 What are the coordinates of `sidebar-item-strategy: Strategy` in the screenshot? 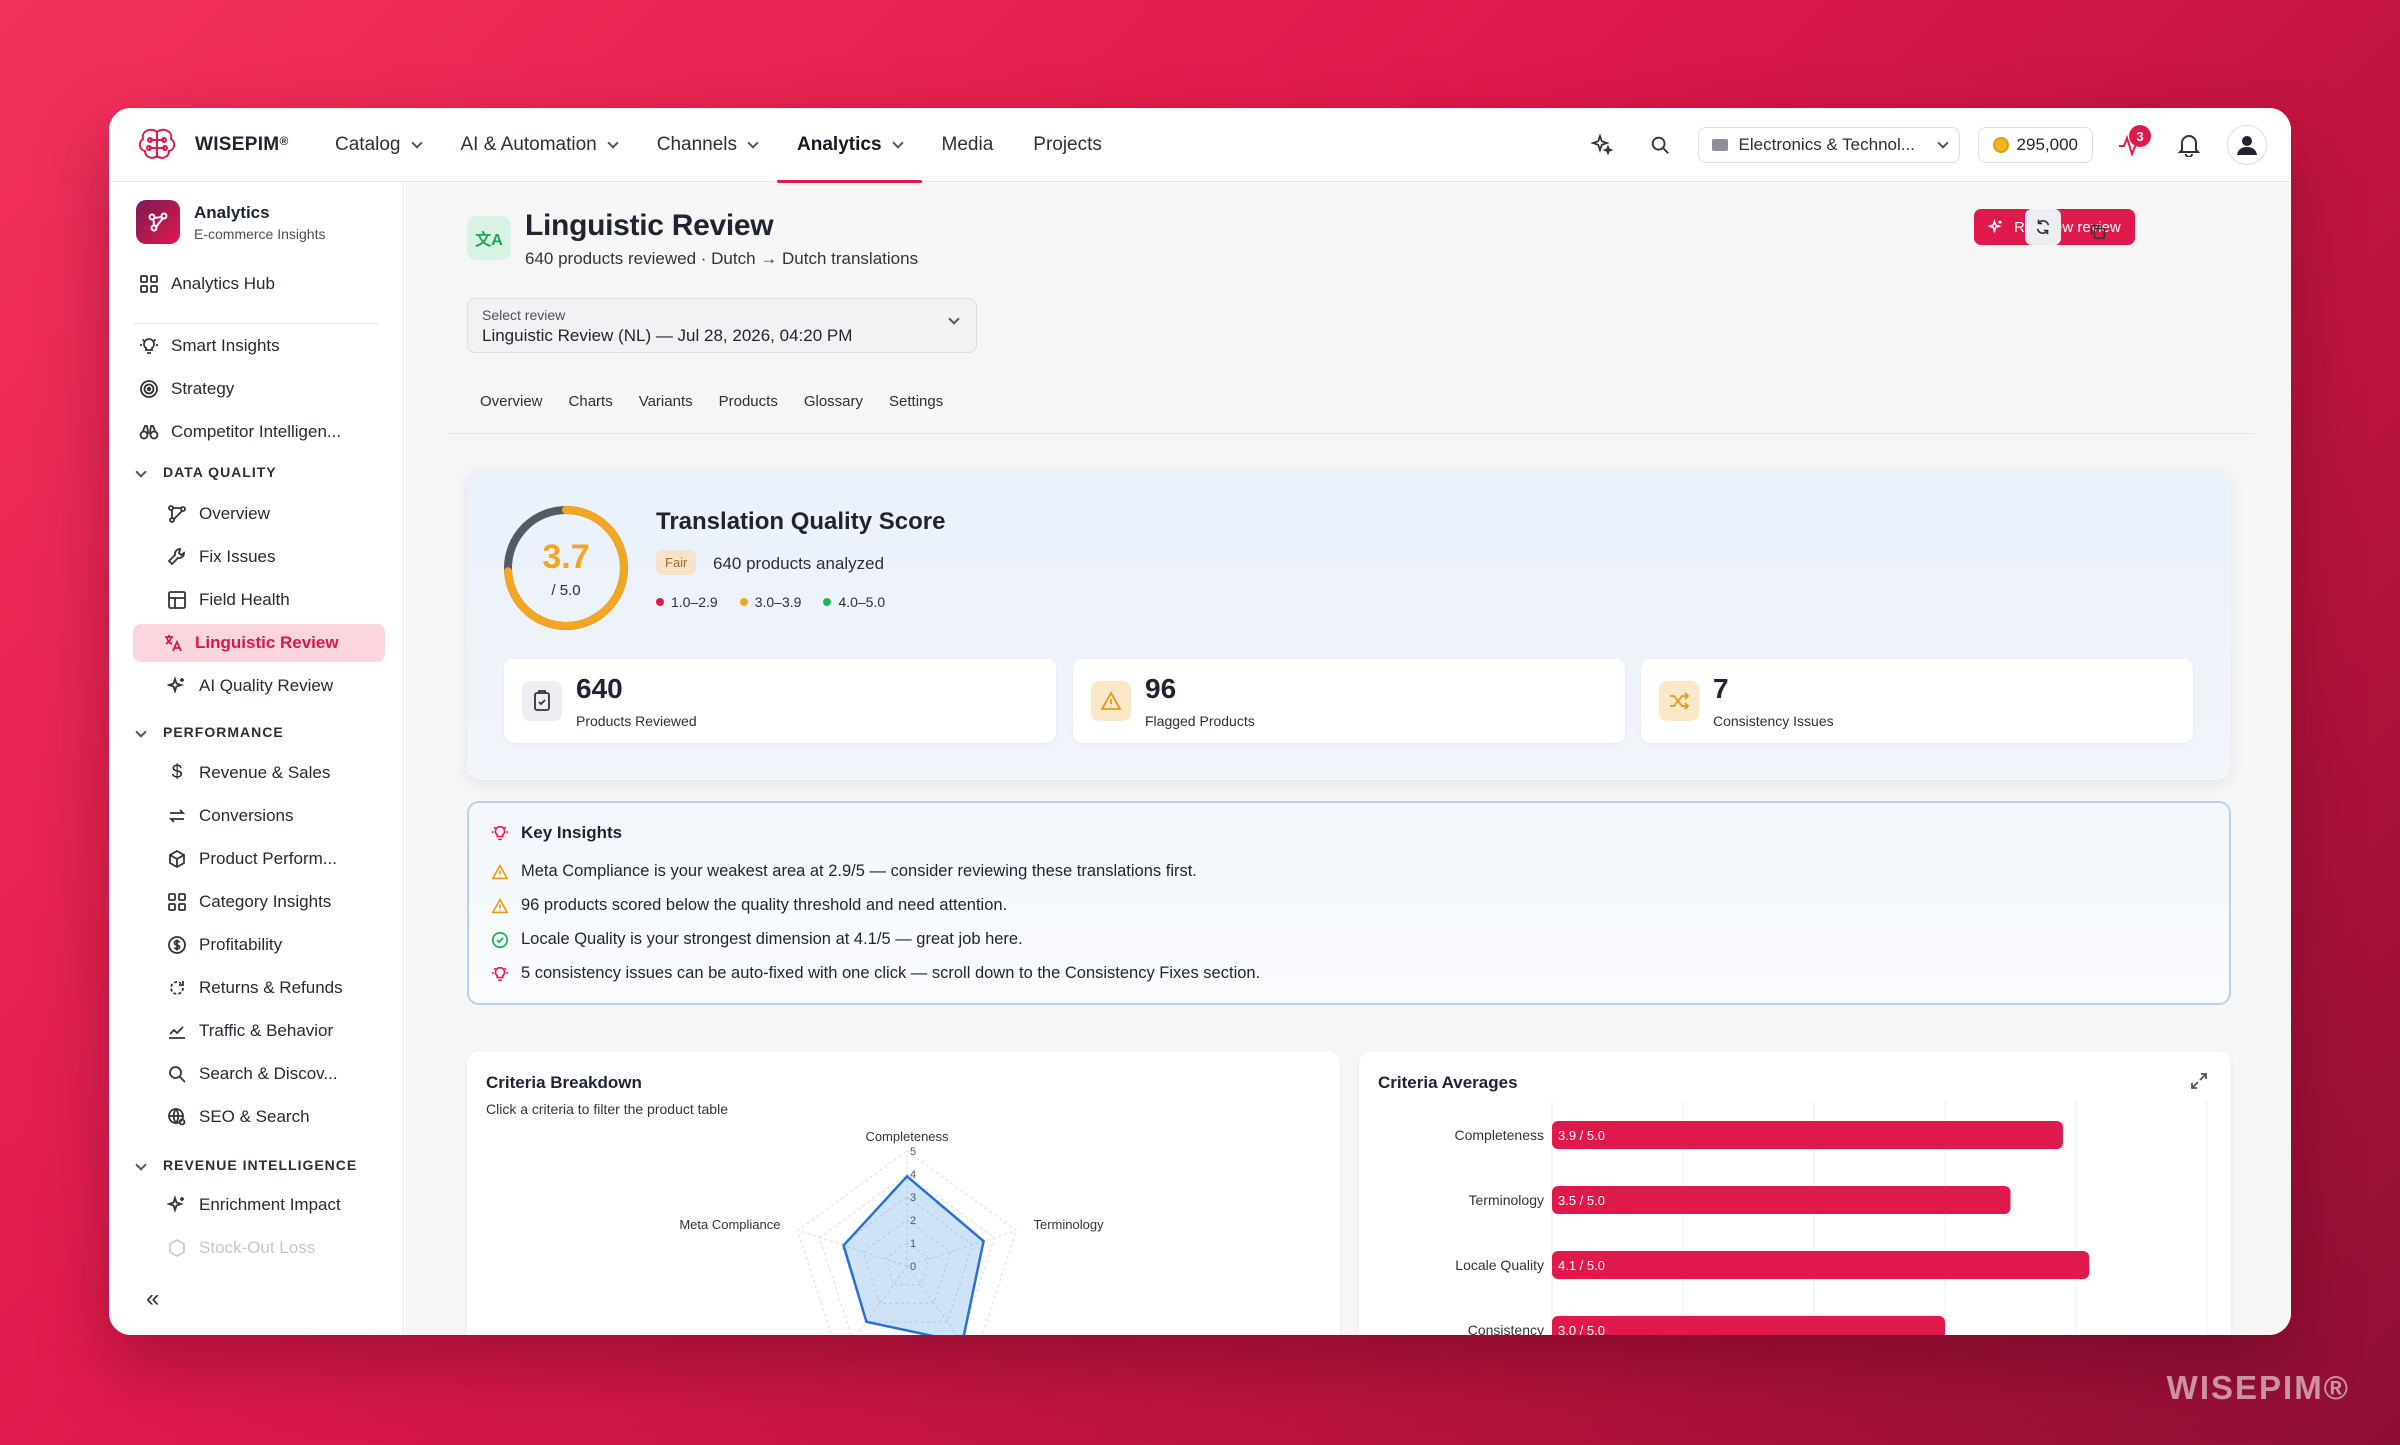 It's located at (257, 389).